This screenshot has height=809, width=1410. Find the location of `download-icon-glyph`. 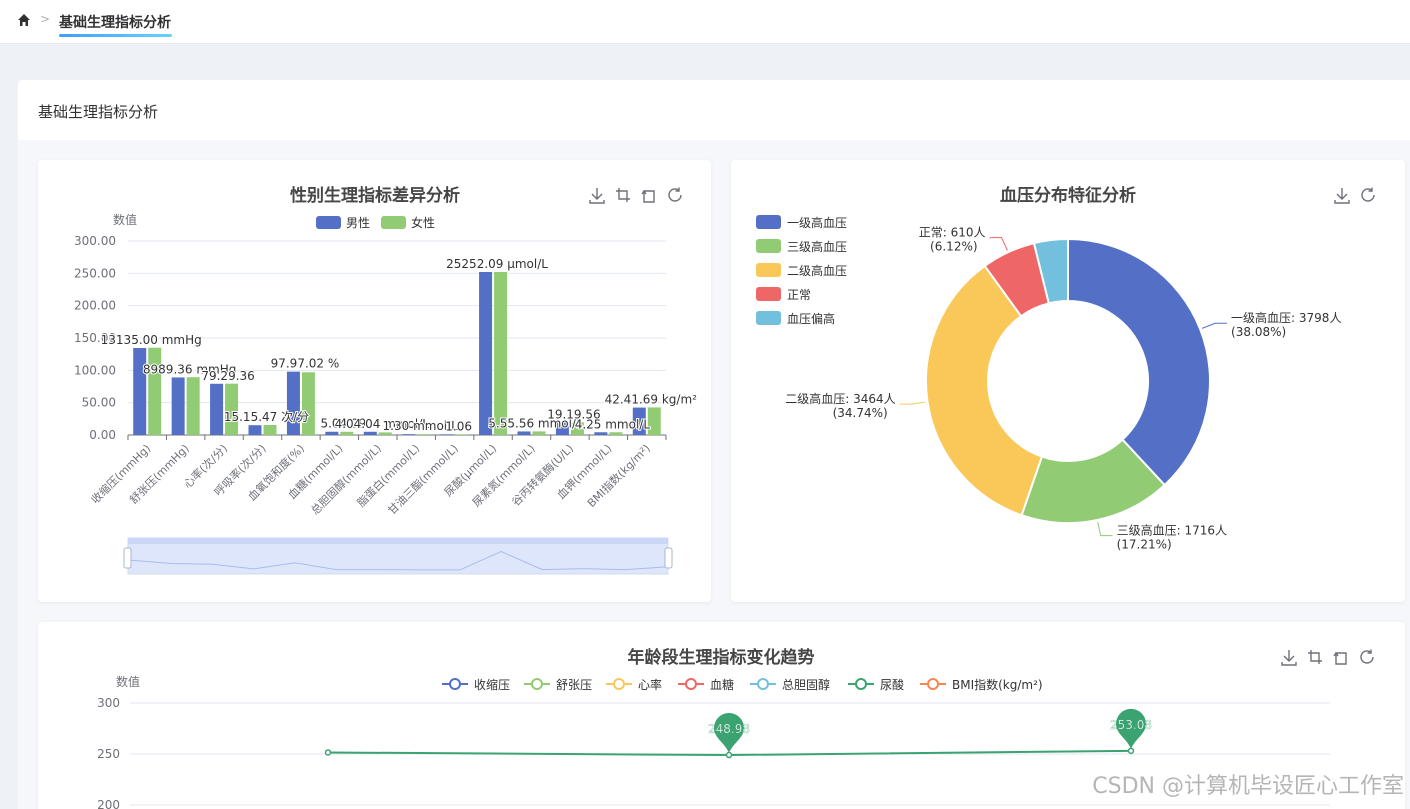

download-icon-glyph is located at coordinates (1342, 196).